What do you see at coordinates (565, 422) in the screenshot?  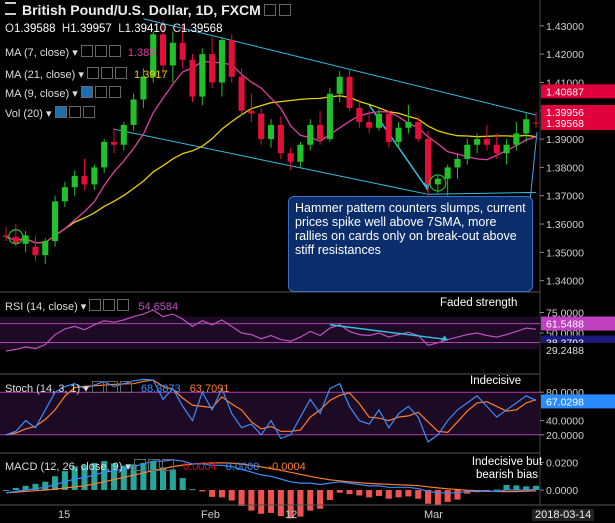 I see `stoch-tick-label: 40.0000` at bounding box center [565, 422].